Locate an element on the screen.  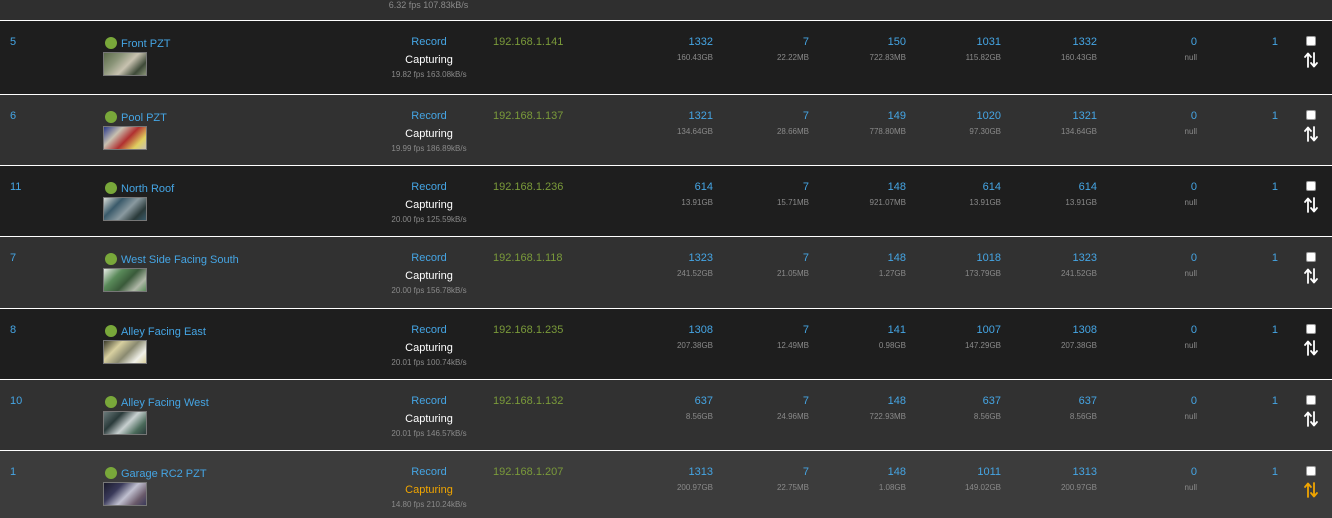
events-count: 1313 is located at coordinates (663, 472).